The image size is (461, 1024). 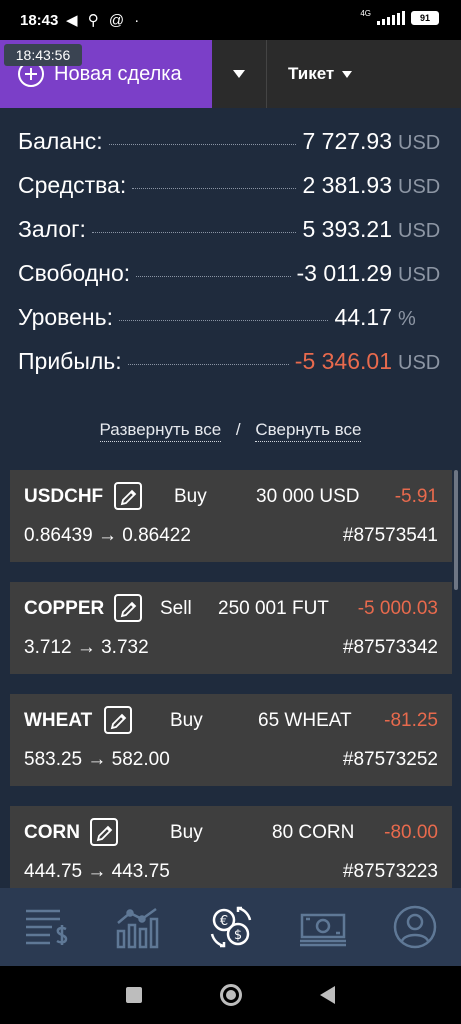 What do you see at coordinates (52, 229) in the screenshot?
I see `summary-label: Залог:` at bounding box center [52, 229].